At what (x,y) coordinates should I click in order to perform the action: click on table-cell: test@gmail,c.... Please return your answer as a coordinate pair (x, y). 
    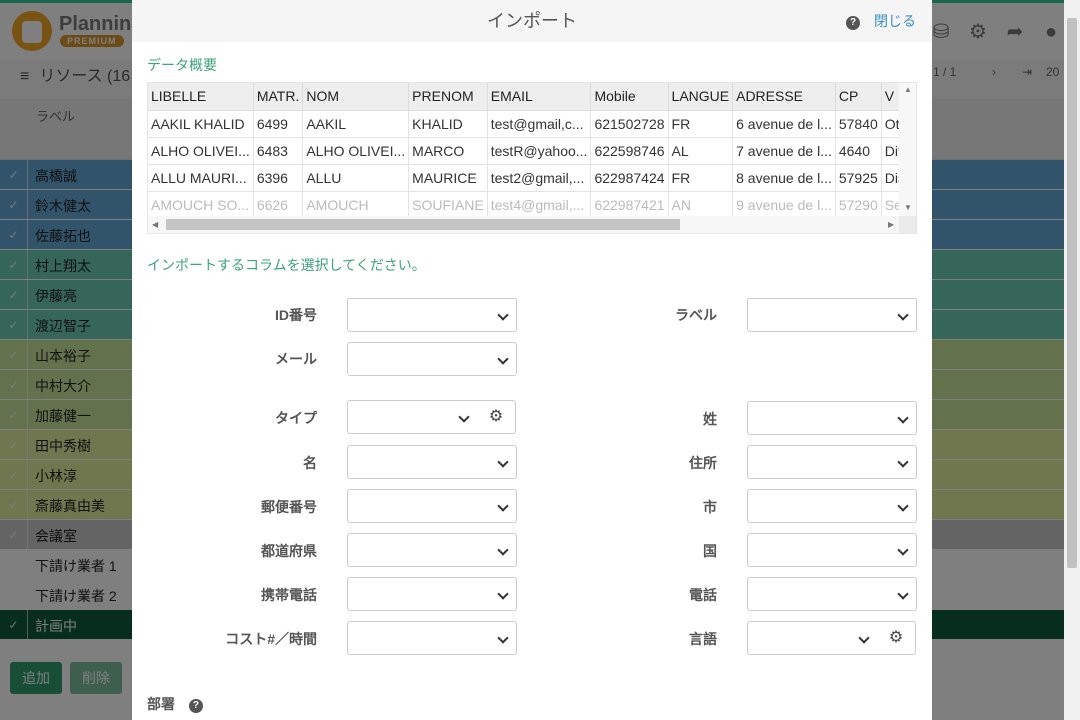
    Looking at the image, I should click on (539, 124).